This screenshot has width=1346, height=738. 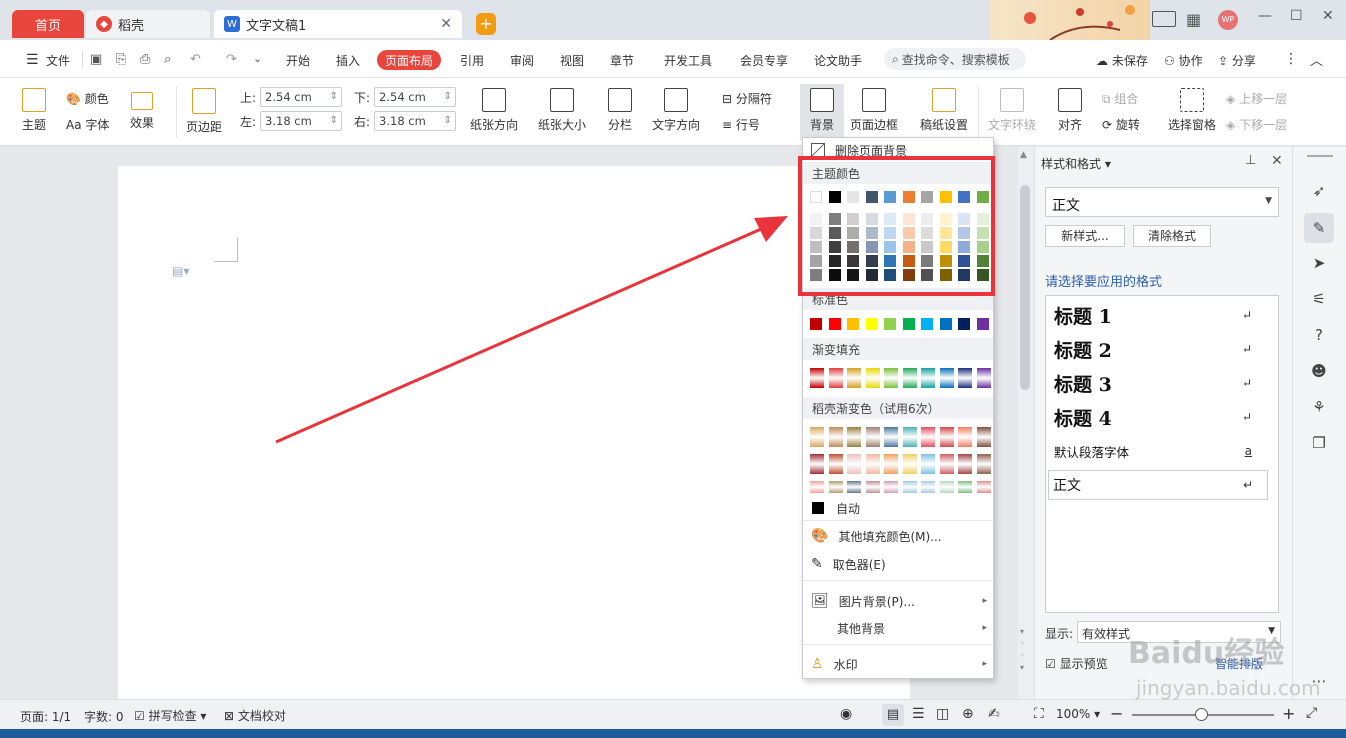 I want to click on search-command: ⌕ 查找命令、搜索模板, so click(x=955, y=59).